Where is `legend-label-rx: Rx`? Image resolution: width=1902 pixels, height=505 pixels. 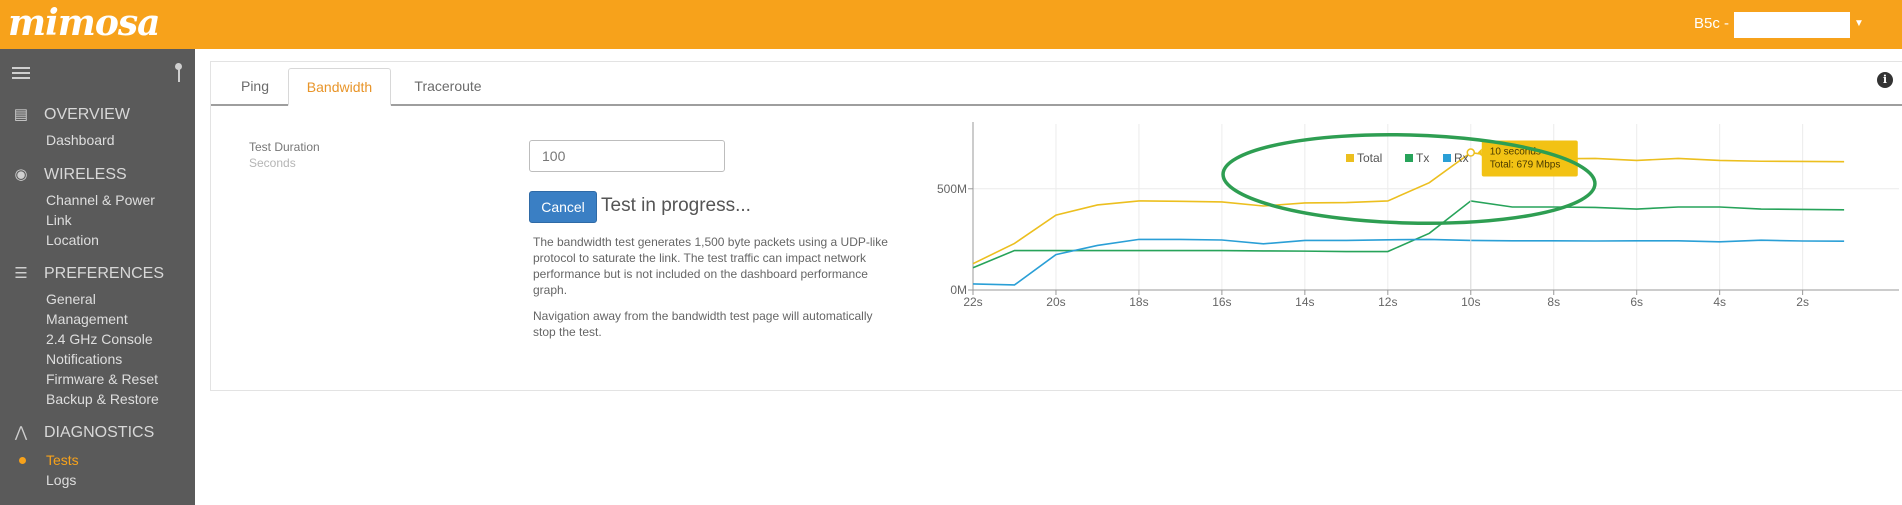 legend-label-rx: Rx is located at coordinates (1461, 158).